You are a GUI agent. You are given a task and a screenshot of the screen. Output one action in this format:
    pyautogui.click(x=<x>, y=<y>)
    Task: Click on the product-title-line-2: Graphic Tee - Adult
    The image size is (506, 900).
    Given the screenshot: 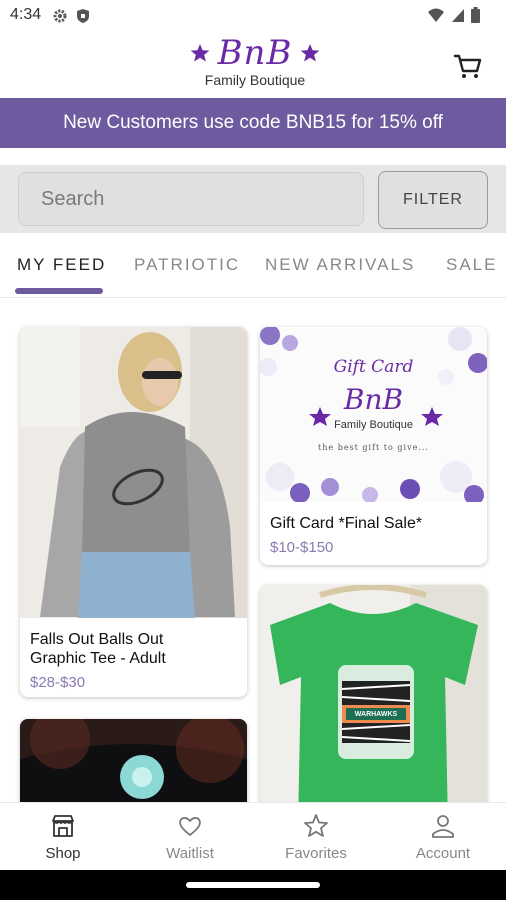 What is the action you would take?
    pyautogui.click(x=98, y=658)
    